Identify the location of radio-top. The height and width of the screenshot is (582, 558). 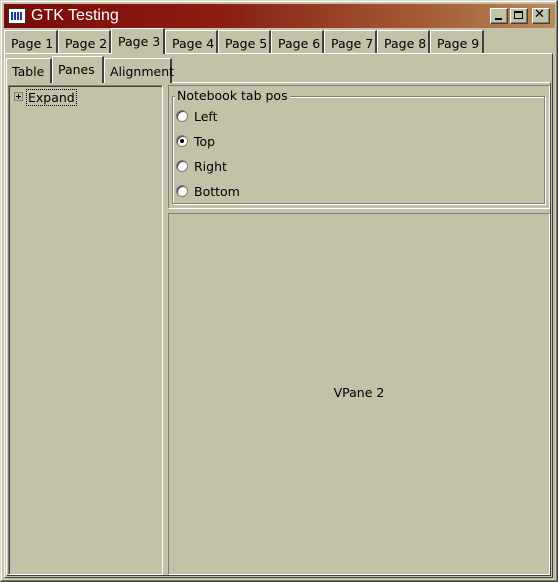
(182, 141).